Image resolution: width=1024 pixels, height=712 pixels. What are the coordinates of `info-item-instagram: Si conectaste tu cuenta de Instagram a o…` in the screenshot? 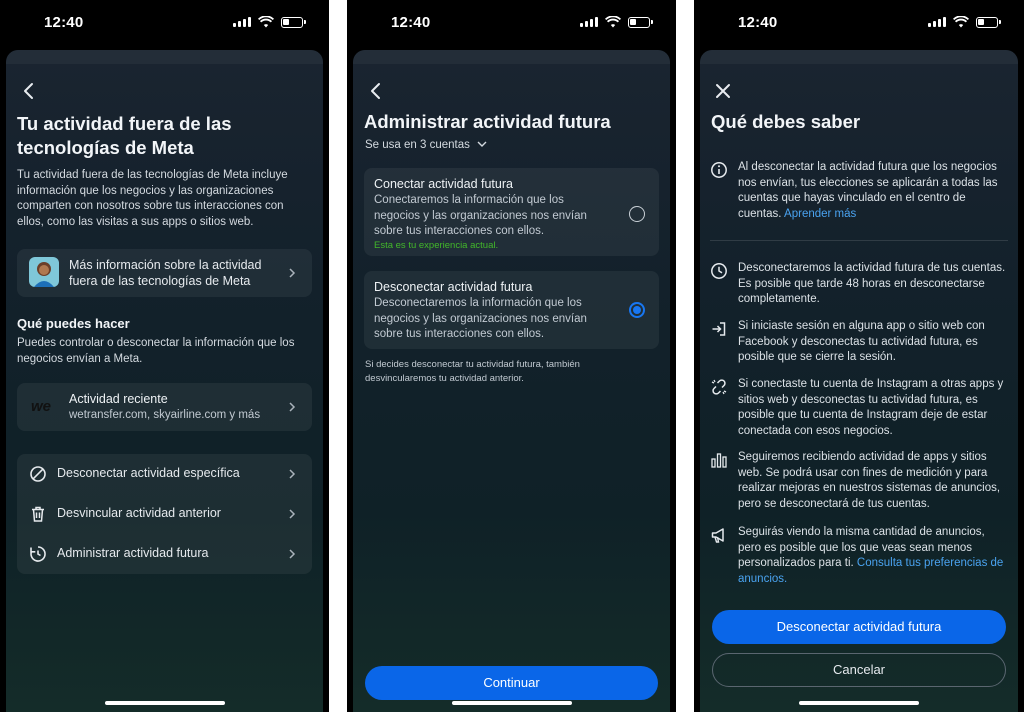 It's located at (859, 408).